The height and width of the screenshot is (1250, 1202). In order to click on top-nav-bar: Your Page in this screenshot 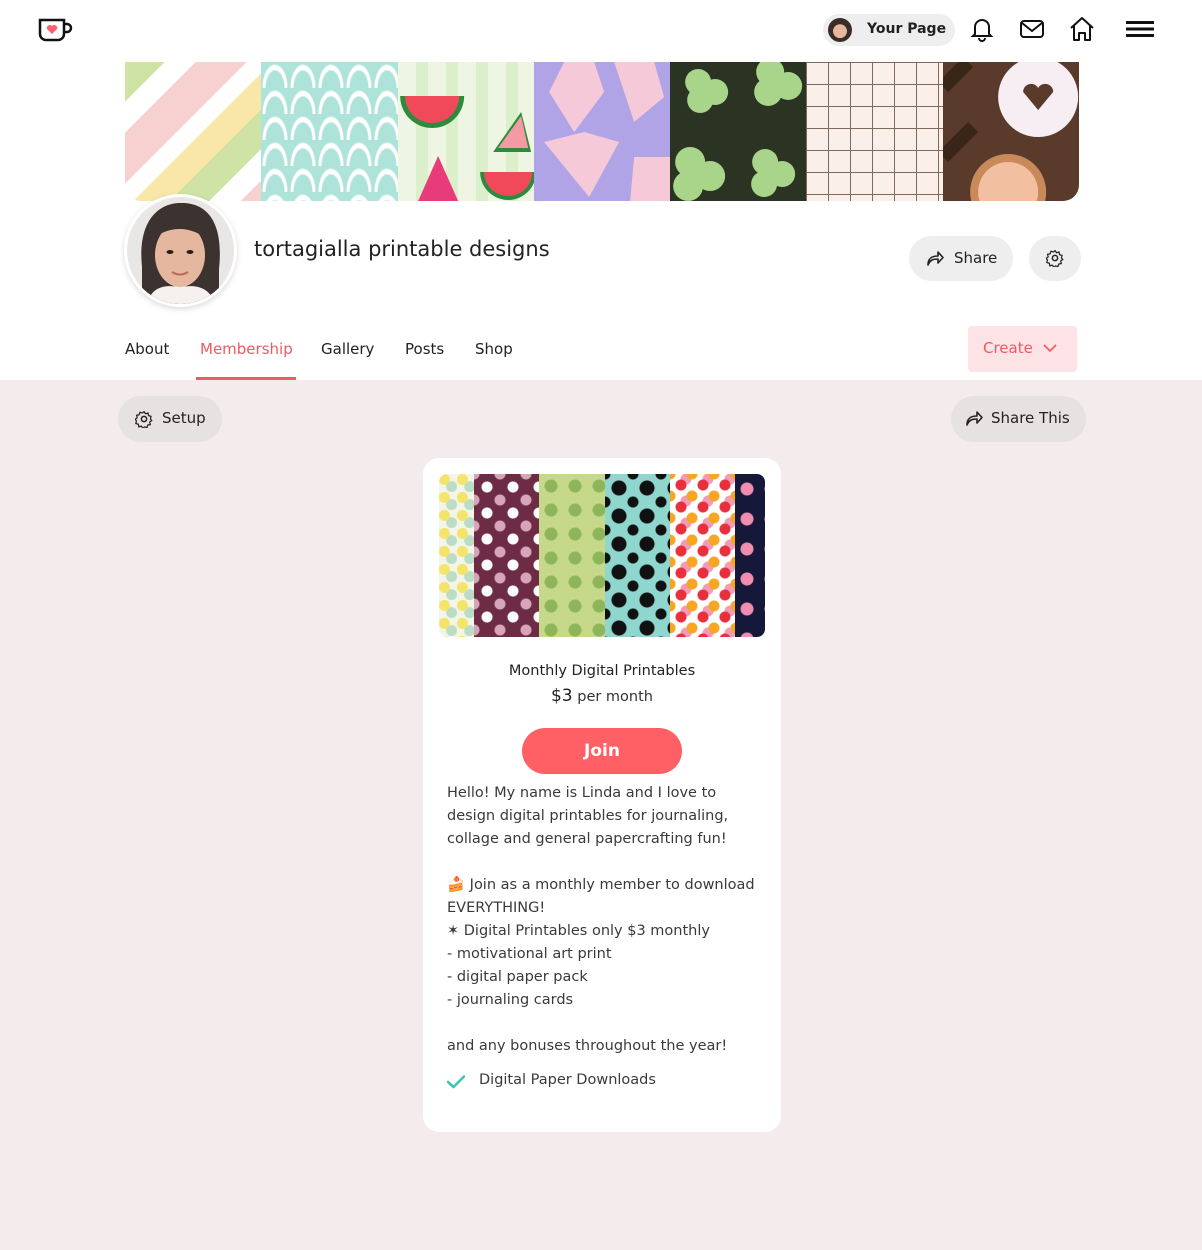, I will do `click(601, 31)`.